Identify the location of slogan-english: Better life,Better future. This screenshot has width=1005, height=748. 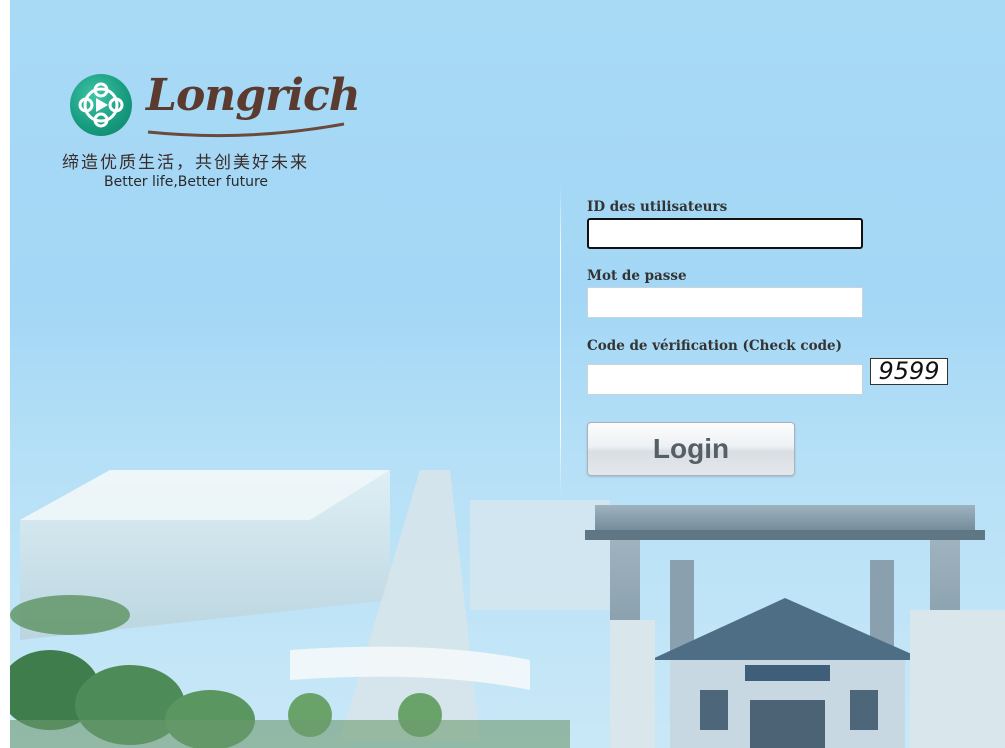
(186, 182).